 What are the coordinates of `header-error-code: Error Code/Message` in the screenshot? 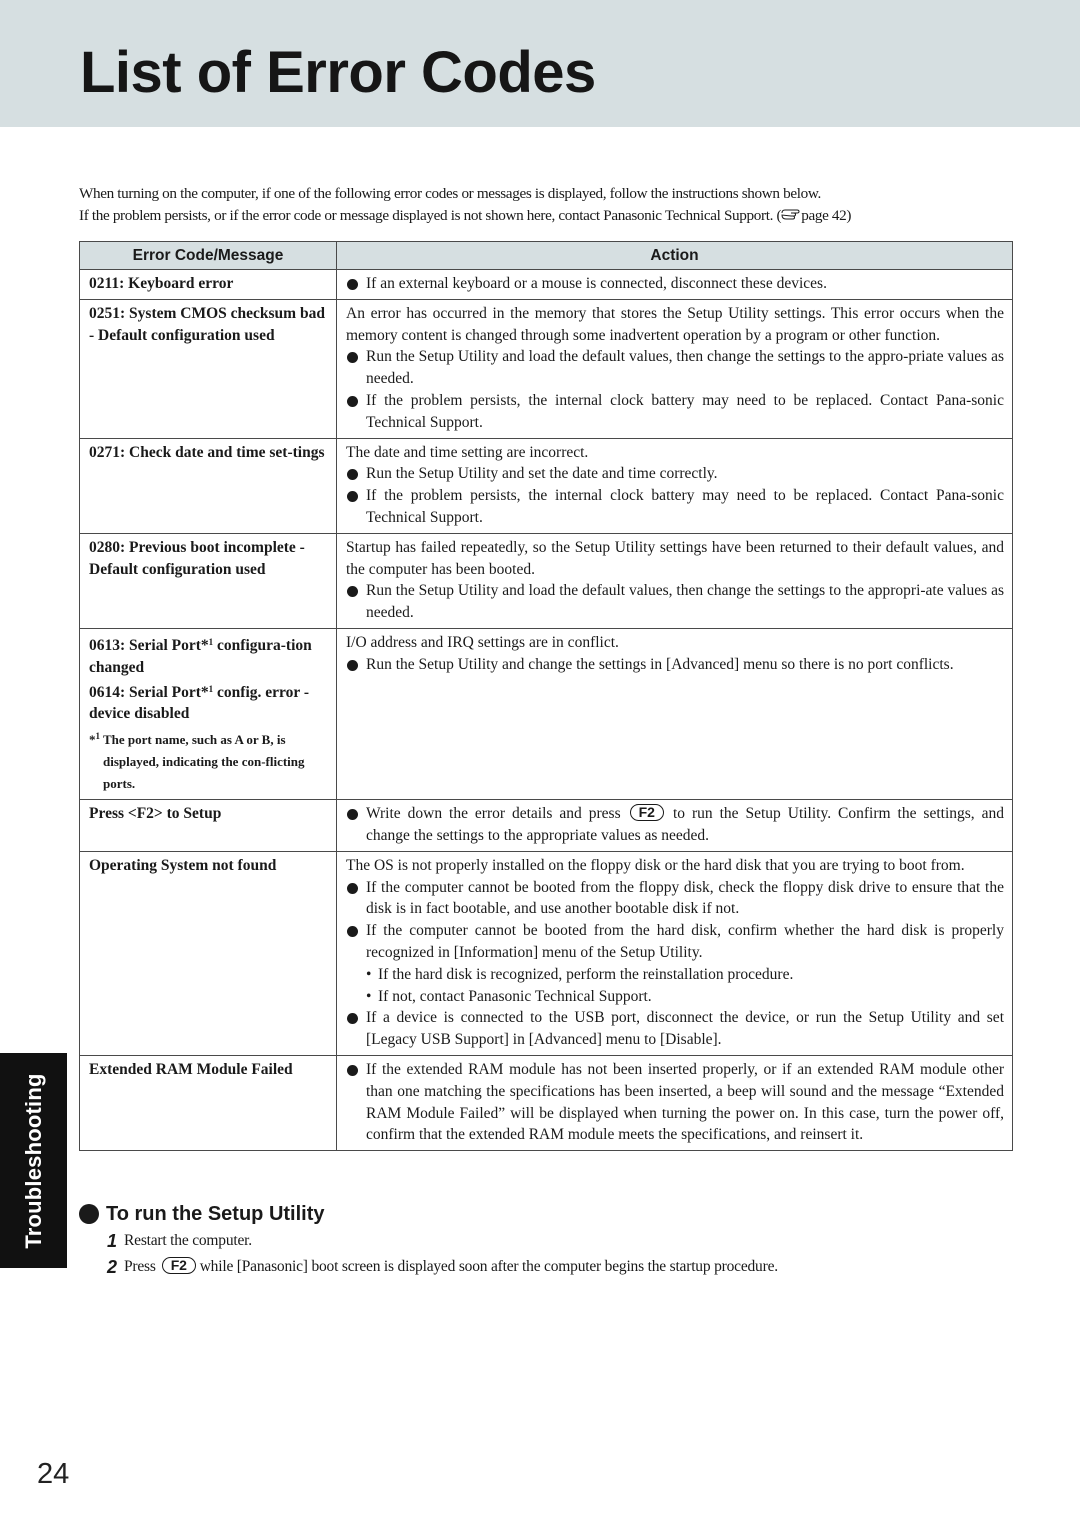 It's located at (208, 255).